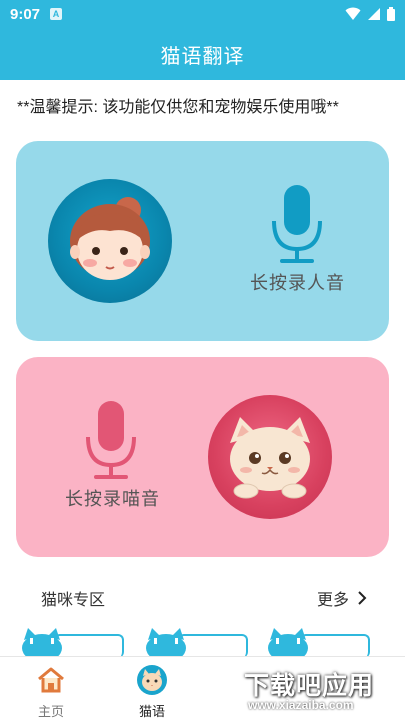  Describe the element at coordinates (56, 14) in the screenshot. I see `notification-icon: A` at that location.